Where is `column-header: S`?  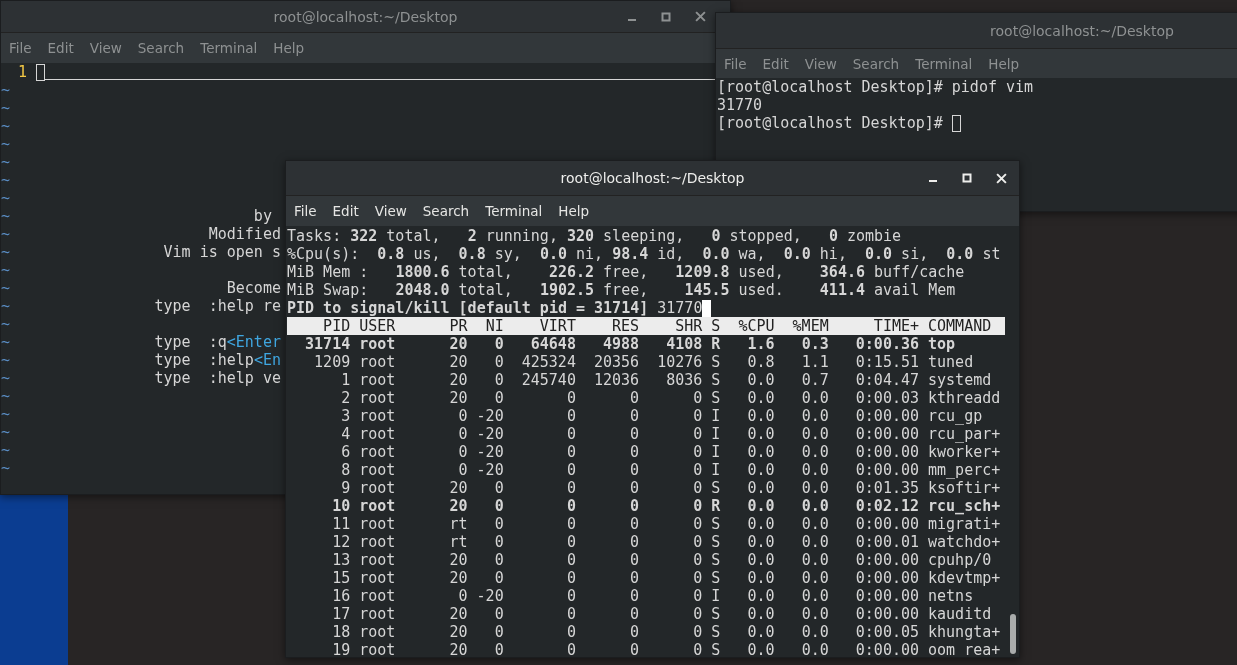 column-header: S is located at coordinates (715, 326).